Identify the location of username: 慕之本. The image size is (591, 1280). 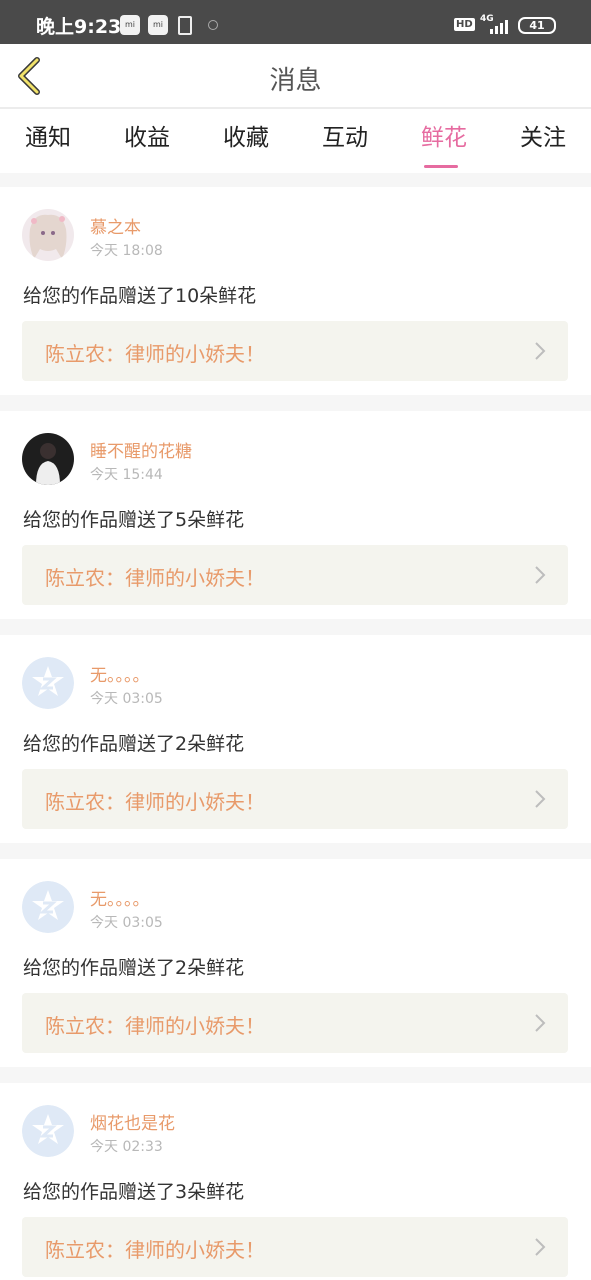
(115, 225).